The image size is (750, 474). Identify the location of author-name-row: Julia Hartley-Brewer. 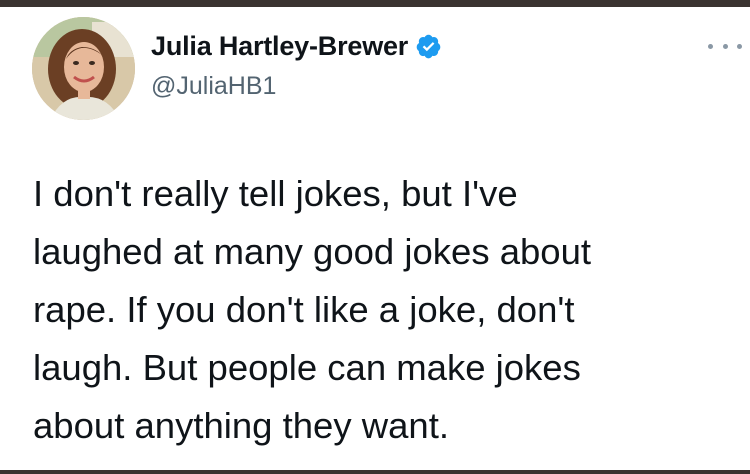
(296, 46).